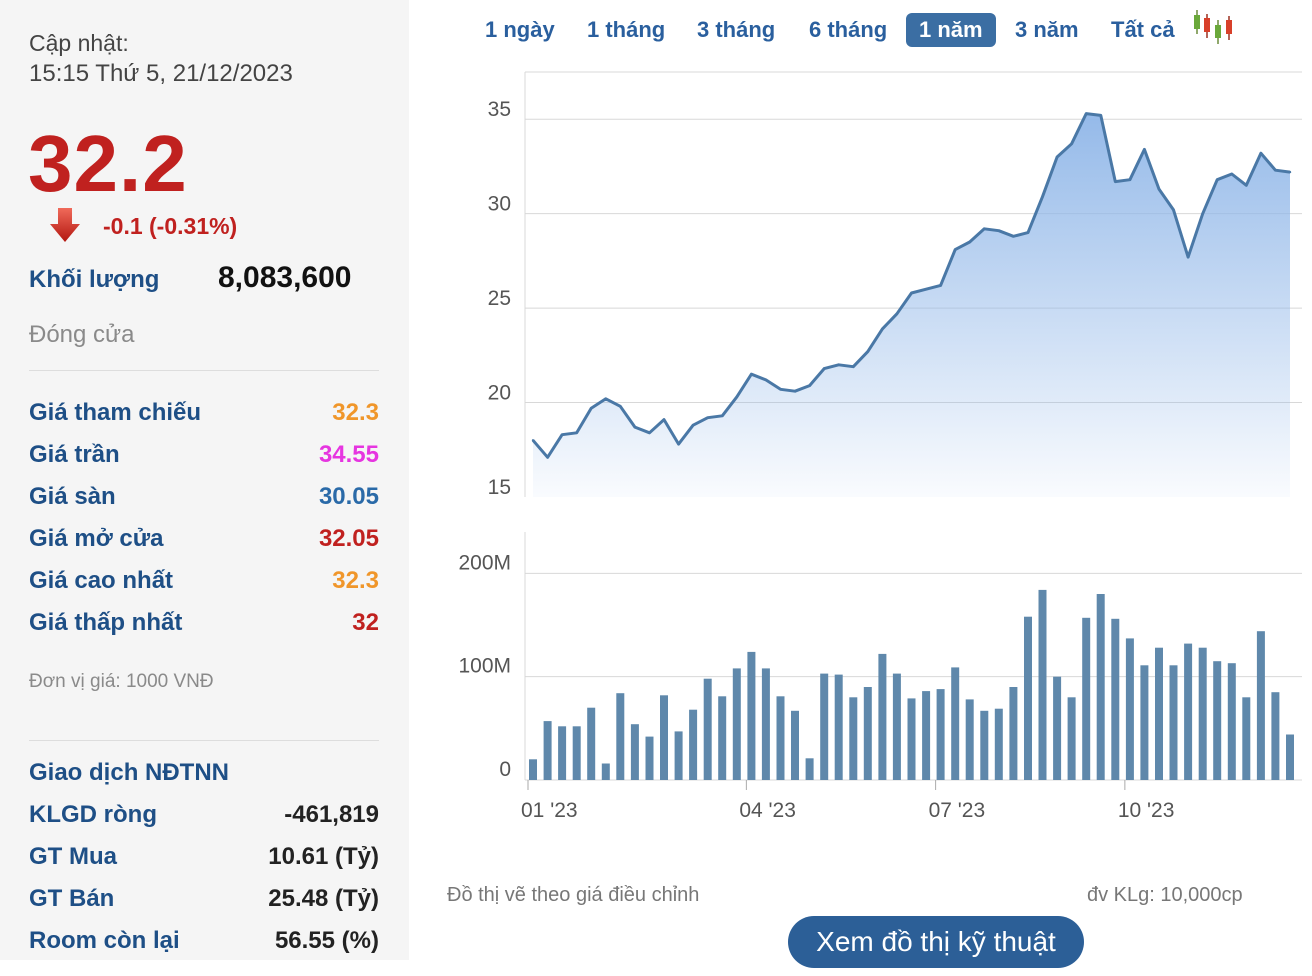 This screenshot has height=976, width=1312. What do you see at coordinates (499, 109) in the screenshot?
I see `price-tick-label: 35` at bounding box center [499, 109].